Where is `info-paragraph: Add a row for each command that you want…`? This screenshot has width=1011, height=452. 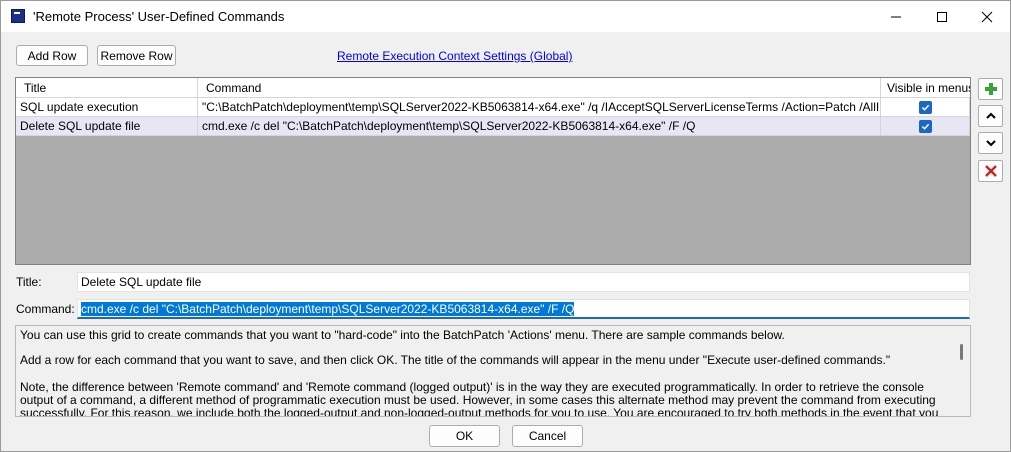
info-paragraph: Add a row for each command that you want… is located at coordinates (455, 360).